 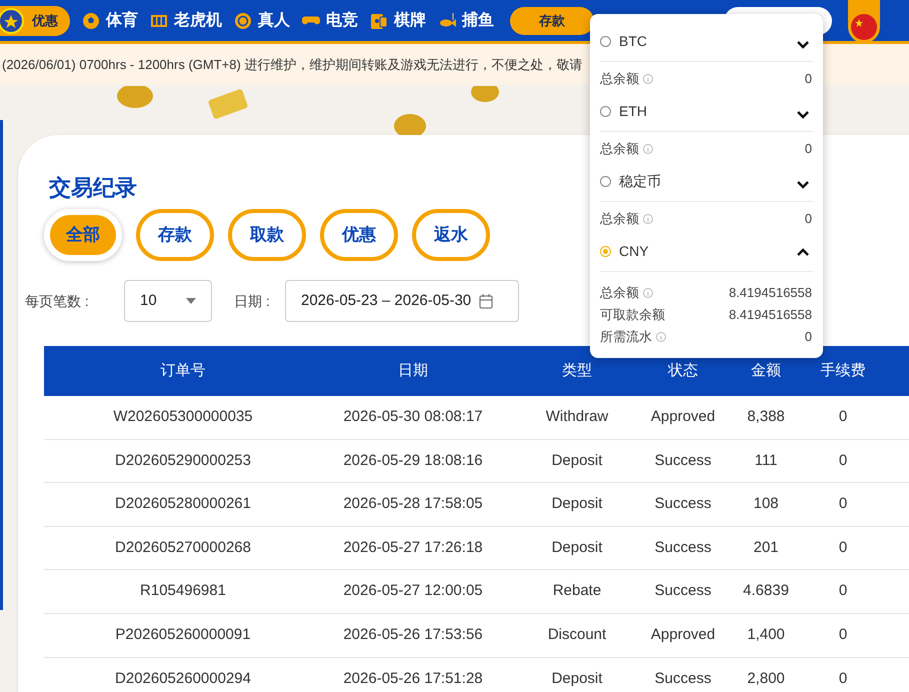 I want to click on page-title: 交易纪录, so click(x=93, y=188).